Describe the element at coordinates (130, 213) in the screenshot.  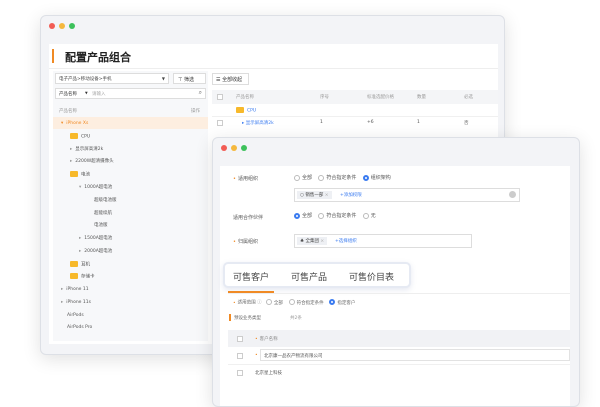
I see `tree-item: 超能续航` at that location.